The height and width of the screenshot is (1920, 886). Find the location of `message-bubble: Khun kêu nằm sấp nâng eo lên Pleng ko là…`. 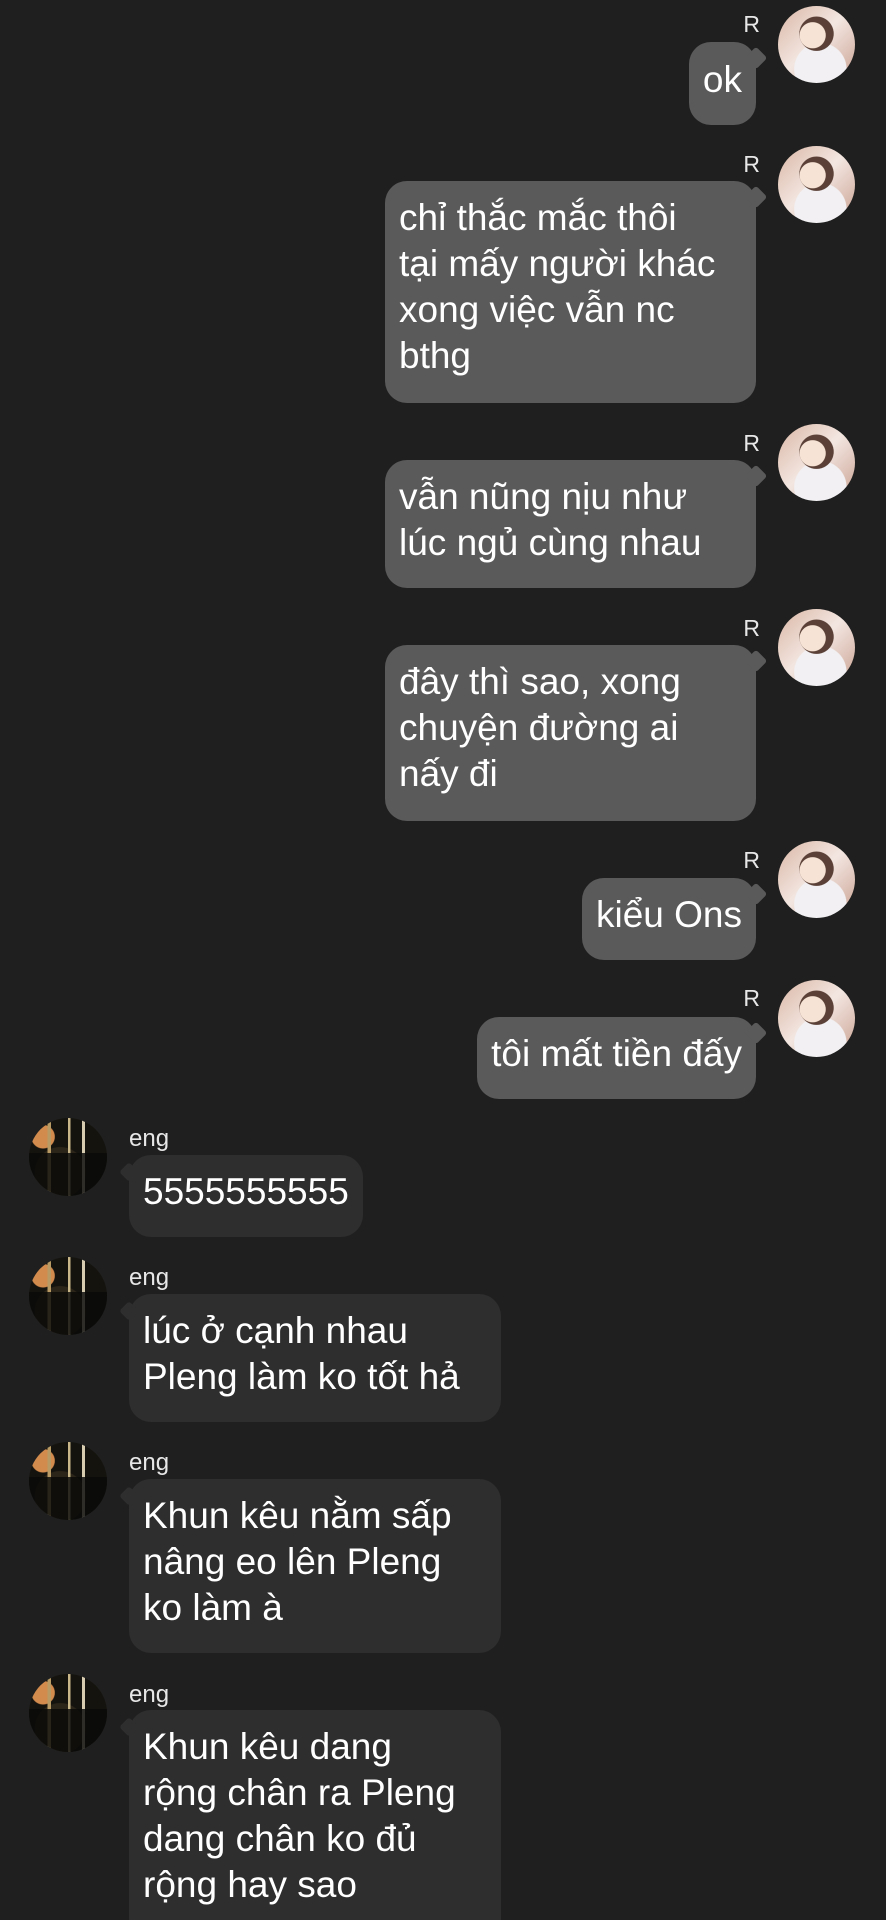

message-bubble: Khun kêu nằm sấp nâng eo lên Pleng ko là… is located at coordinates (315, 1566).